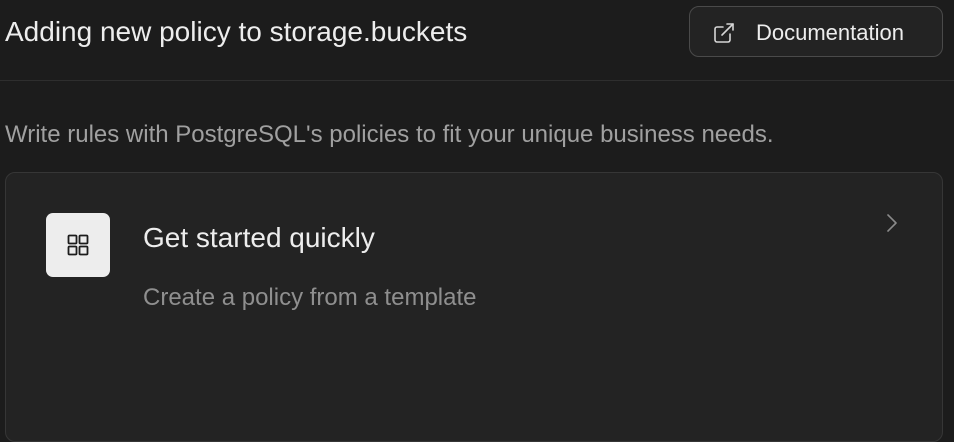  Describe the element at coordinates (830, 32) in the screenshot. I see `documentation-button-label: Documentation` at that location.